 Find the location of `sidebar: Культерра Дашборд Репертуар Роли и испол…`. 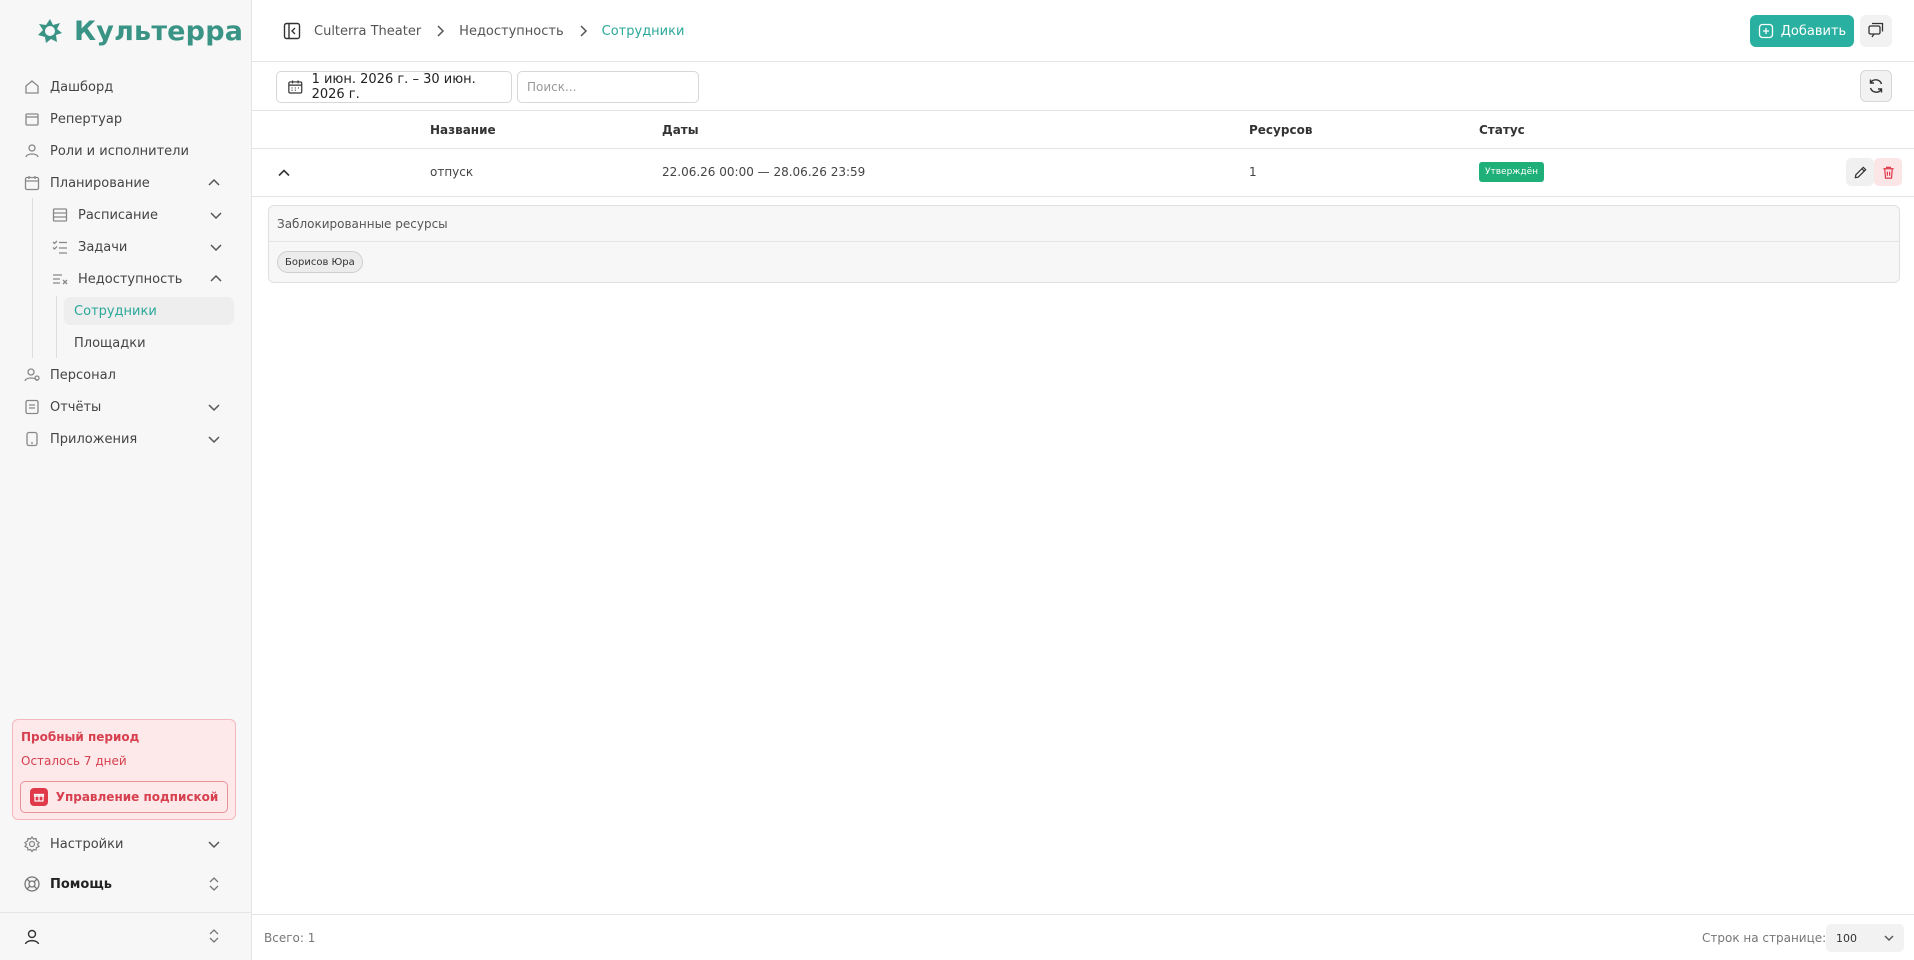

sidebar: Культерра Дашборд Репертуар Роли и испол… is located at coordinates (126, 480).